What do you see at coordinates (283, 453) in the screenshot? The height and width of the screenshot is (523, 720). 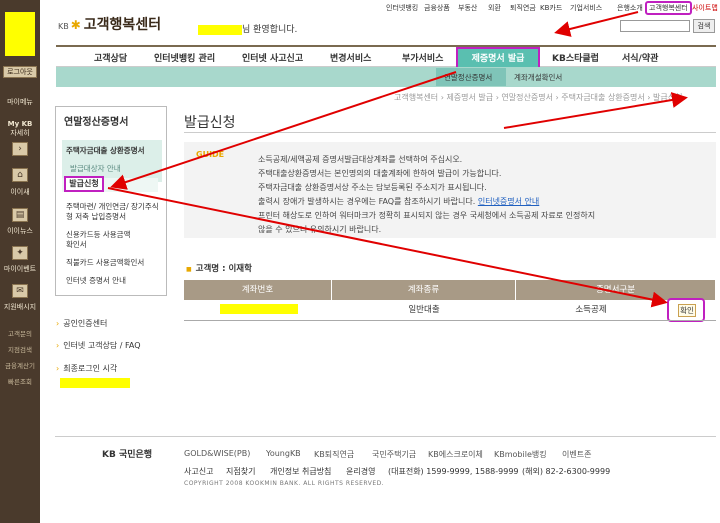 I see `footer-link-youngkb: YoungKB` at bounding box center [283, 453].